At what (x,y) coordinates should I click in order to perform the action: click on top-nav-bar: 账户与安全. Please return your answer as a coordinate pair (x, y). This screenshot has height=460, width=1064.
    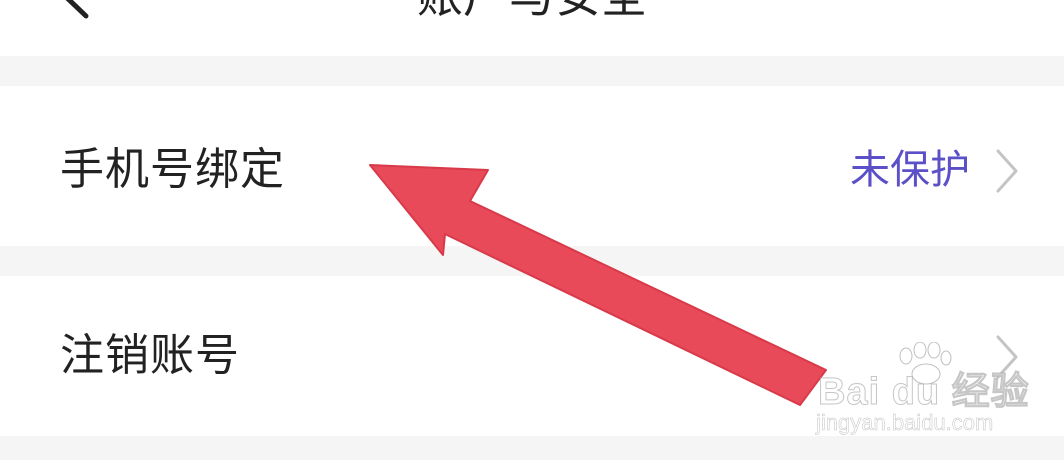
    Looking at the image, I should click on (532, 28).